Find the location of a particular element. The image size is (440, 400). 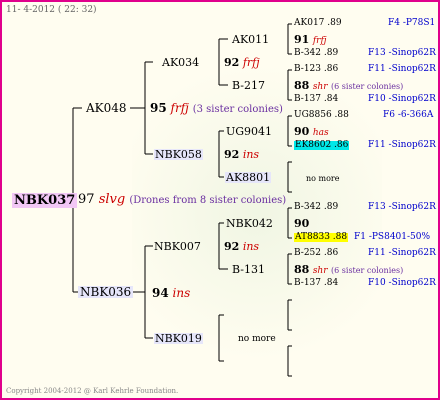

gen2-mf-score: 92 is located at coordinates (232, 246).